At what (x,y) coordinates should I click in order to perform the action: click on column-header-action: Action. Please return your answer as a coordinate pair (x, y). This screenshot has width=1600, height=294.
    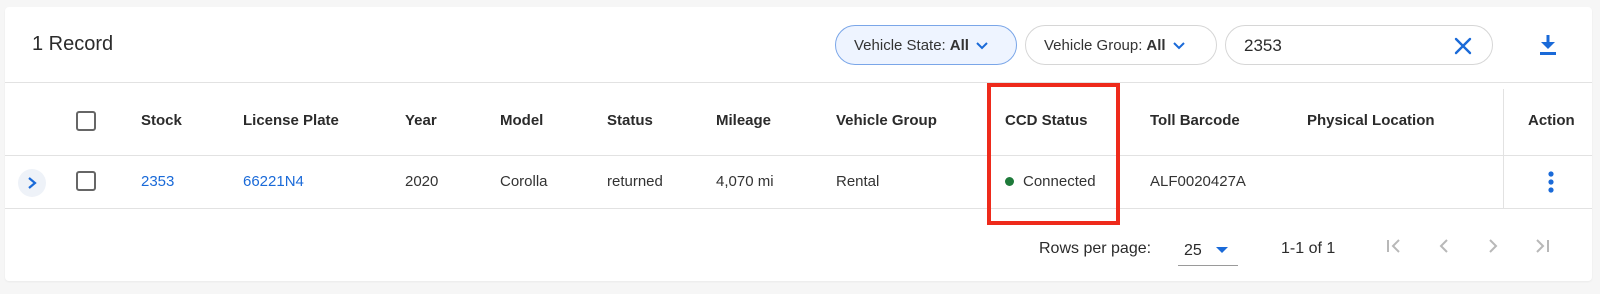
    Looking at the image, I should click on (1551, 120).